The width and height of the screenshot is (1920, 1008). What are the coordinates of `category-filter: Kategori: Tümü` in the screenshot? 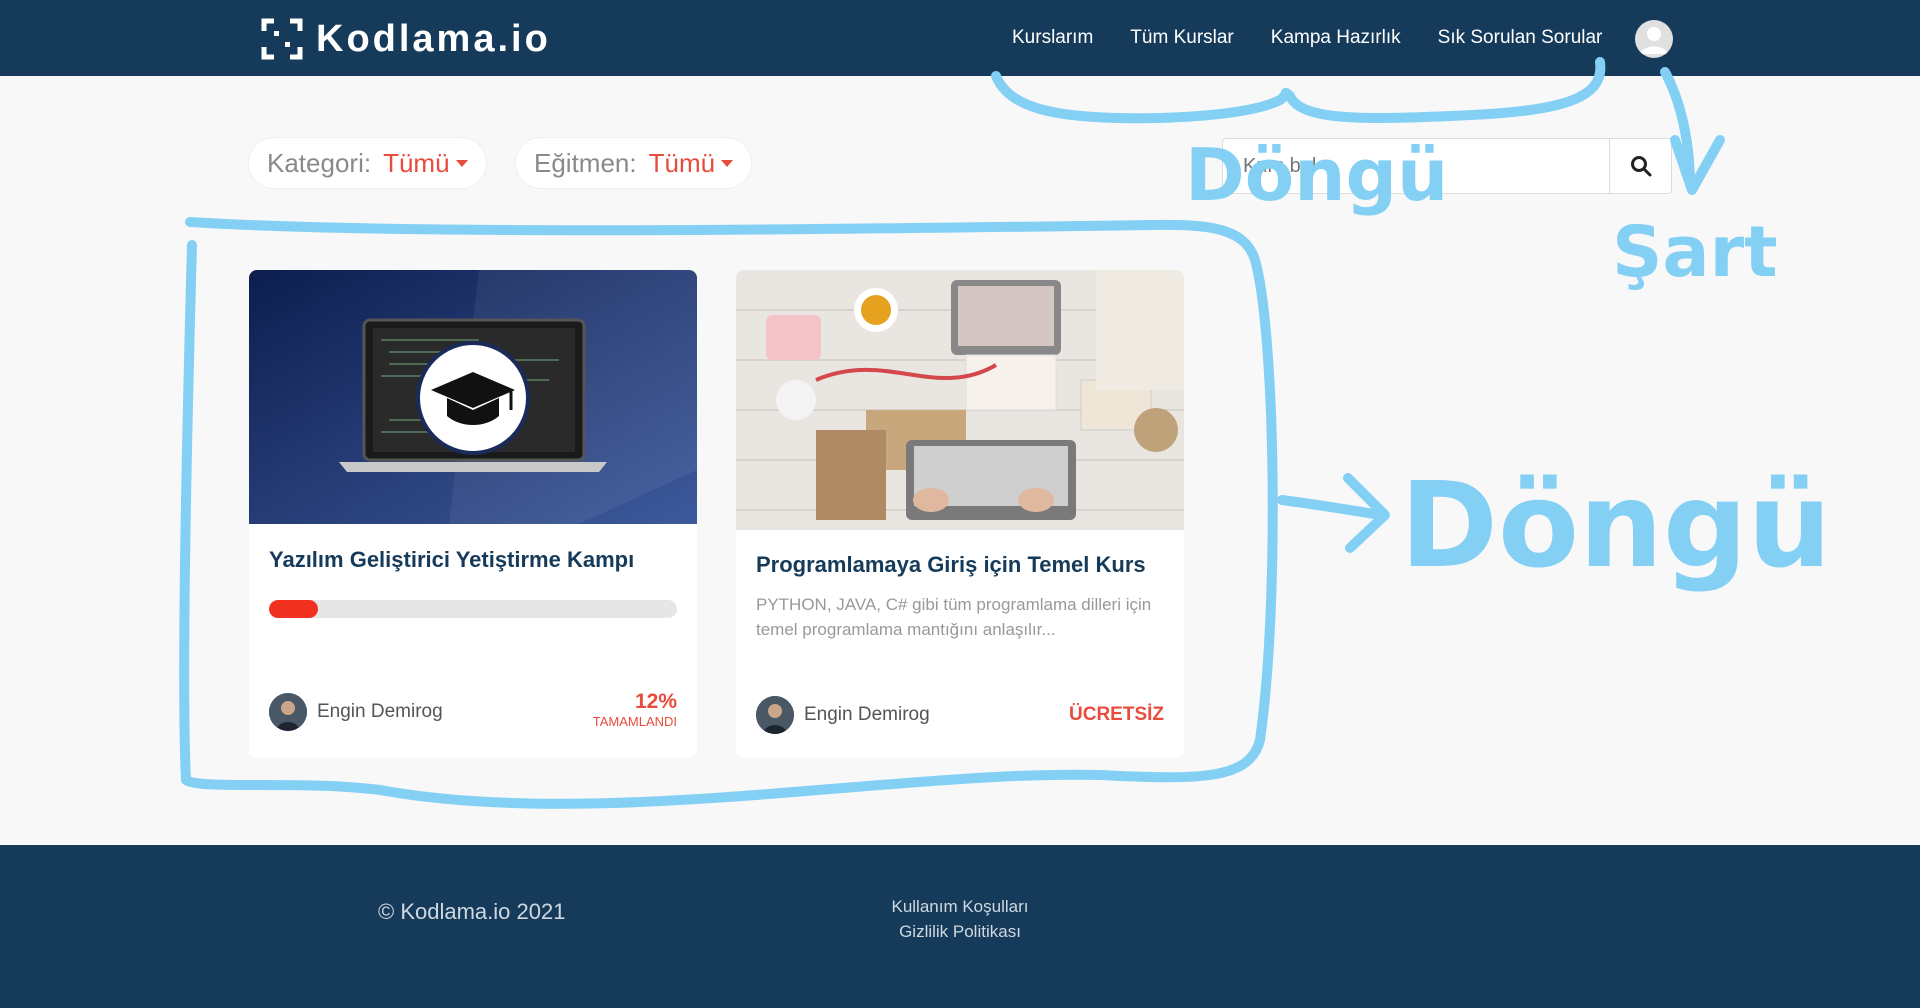 It's located at (367, 163).